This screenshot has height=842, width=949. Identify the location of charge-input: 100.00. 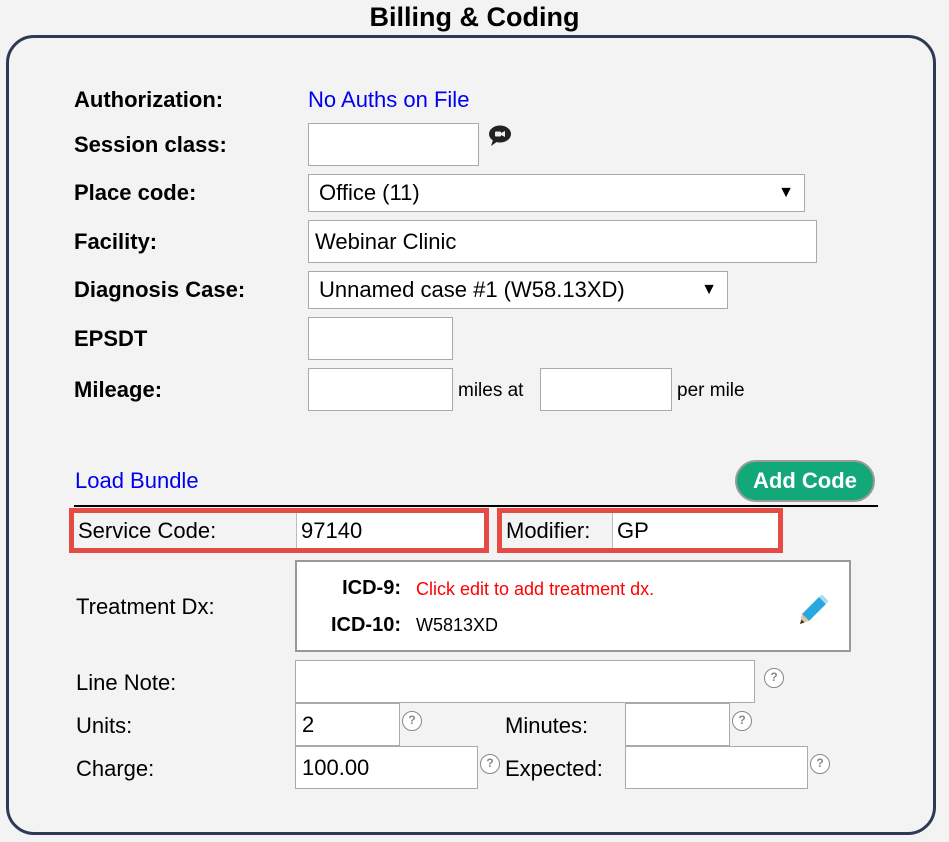
(386, 767).